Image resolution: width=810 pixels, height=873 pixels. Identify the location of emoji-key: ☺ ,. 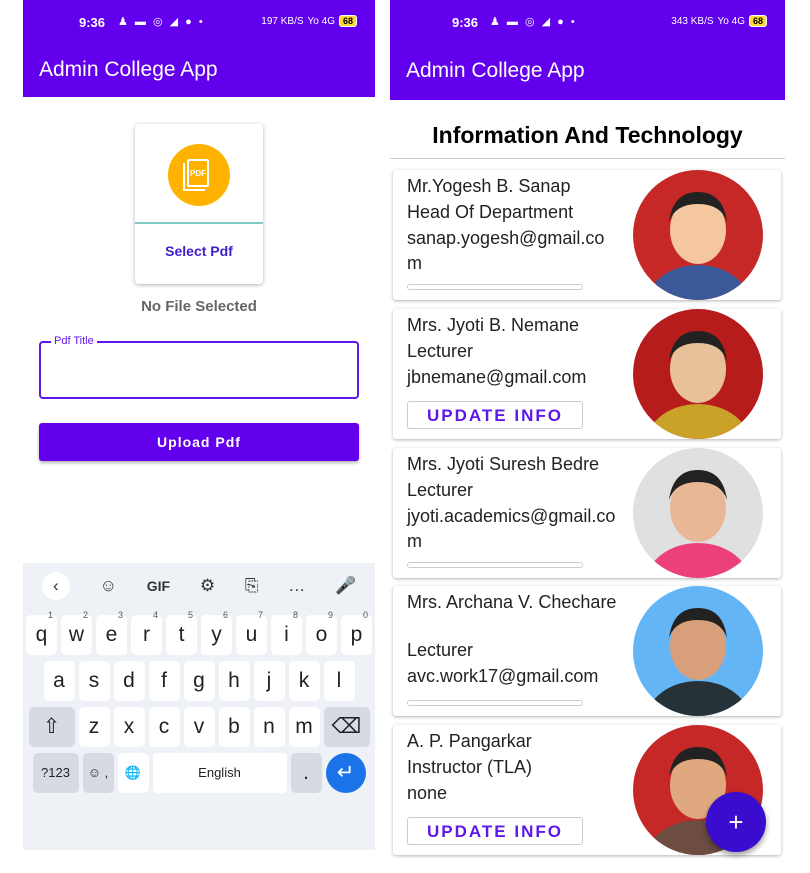
(98, 773).